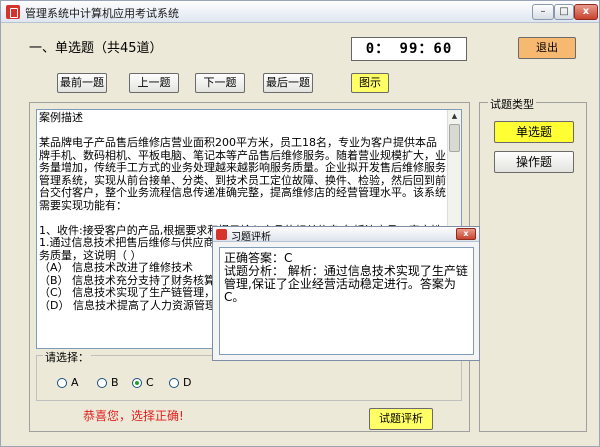  Describe the element at coordinates (154, 83) in the screenshot. I see `previous-question-button: 上一题` at that location.